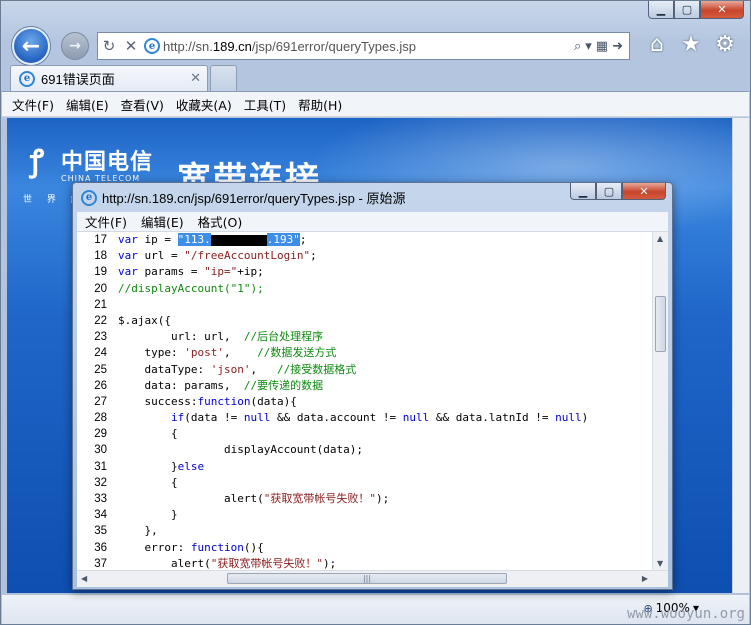 This screenshot has height=625, width=751. What do you see at coordinates (109, 46) in the screenshot?
I see `refresh-icon: ↻` at bounding box center [109, 46].